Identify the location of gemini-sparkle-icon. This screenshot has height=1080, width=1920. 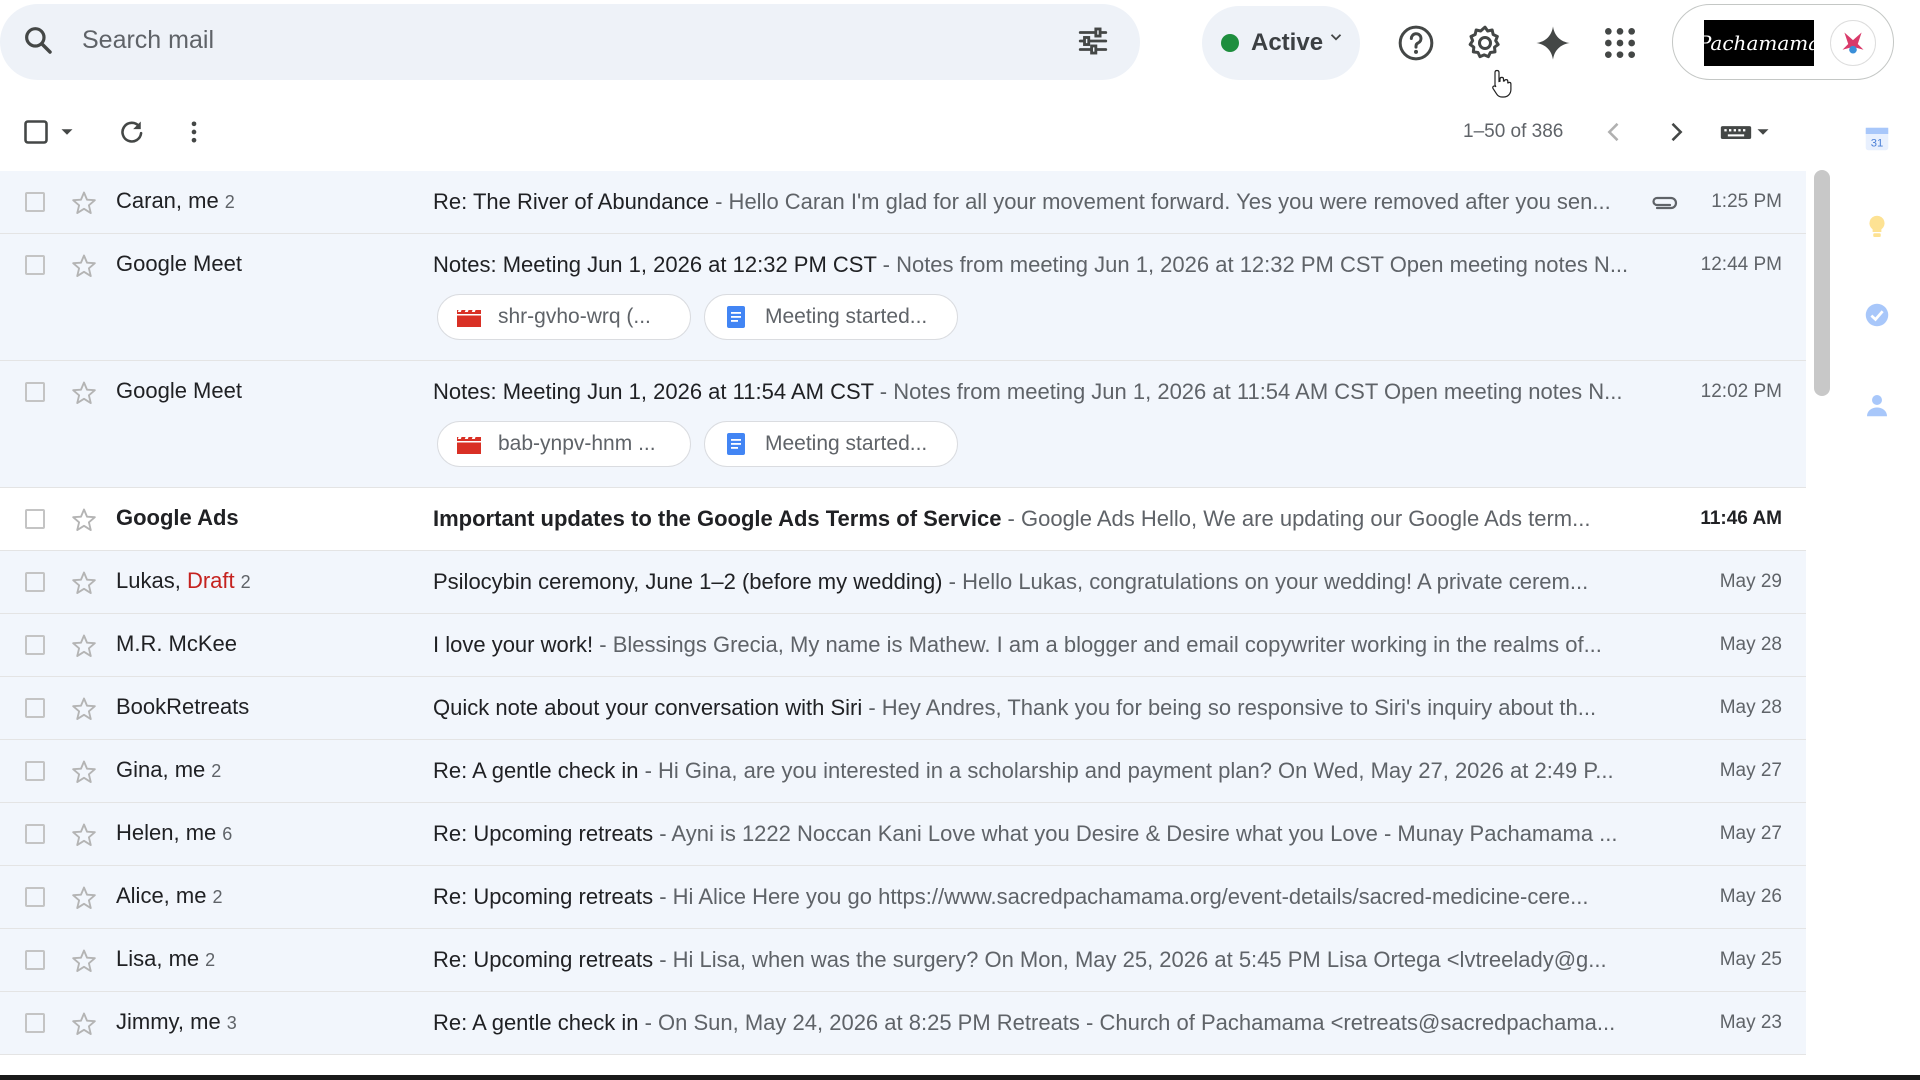
(1553, 43).